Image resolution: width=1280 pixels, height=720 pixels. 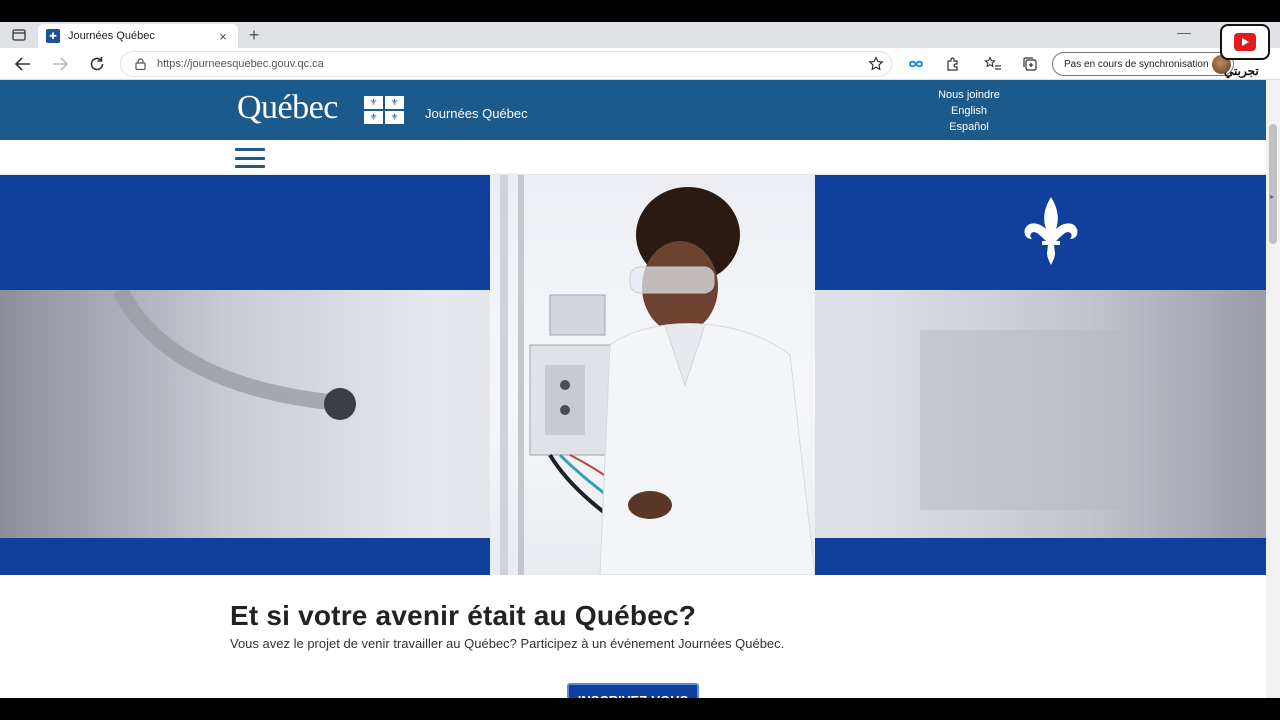 I want to click on channel-watermark: تجربتي, so click(x=1245, y=51).